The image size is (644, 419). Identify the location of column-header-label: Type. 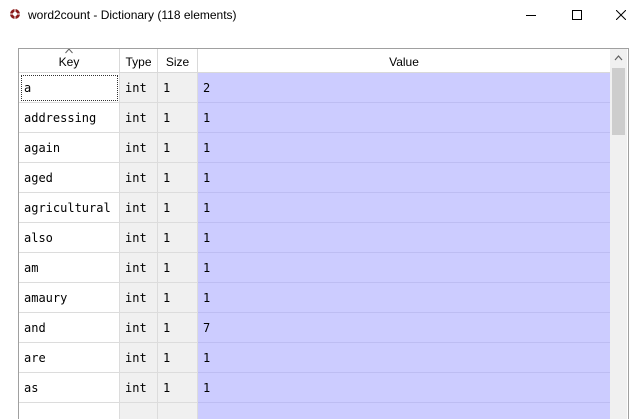
(138, 62).